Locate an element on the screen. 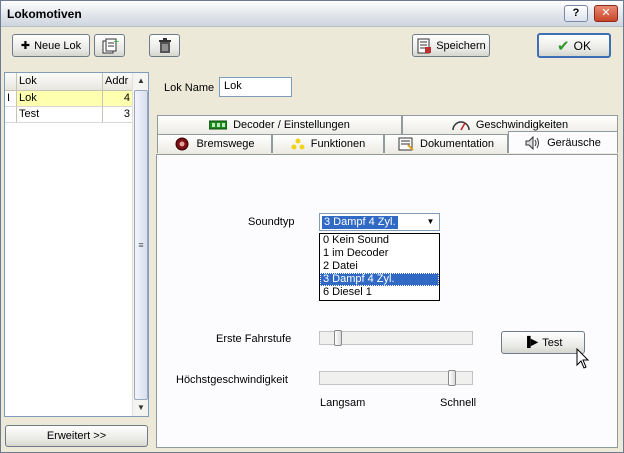  close-button: ✕ is located at coordinates (606, 13).